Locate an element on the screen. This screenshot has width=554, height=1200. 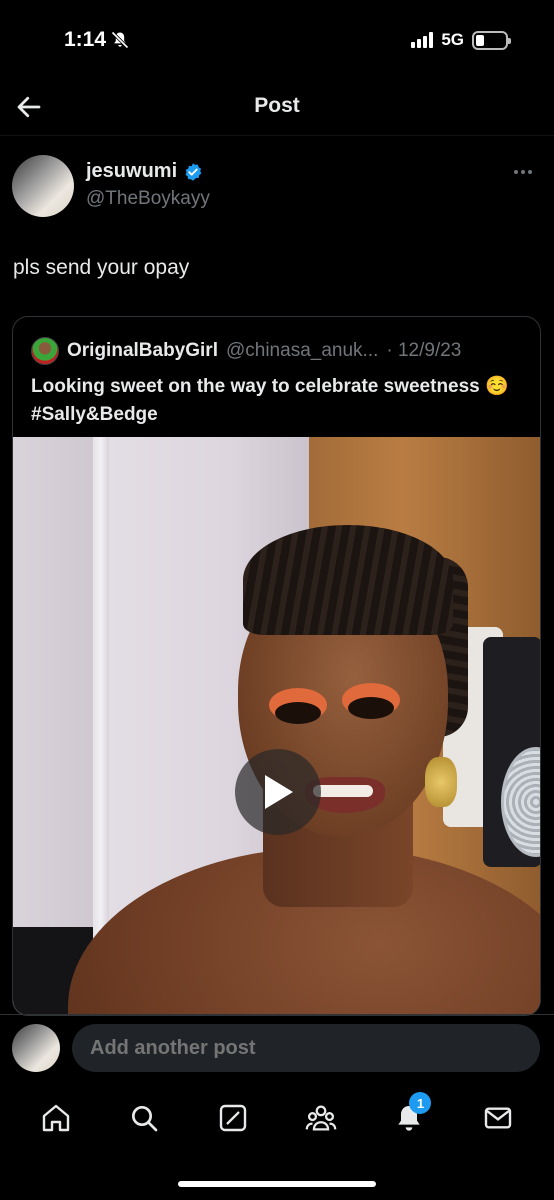
play-icon is located at coordinates (279, 792).